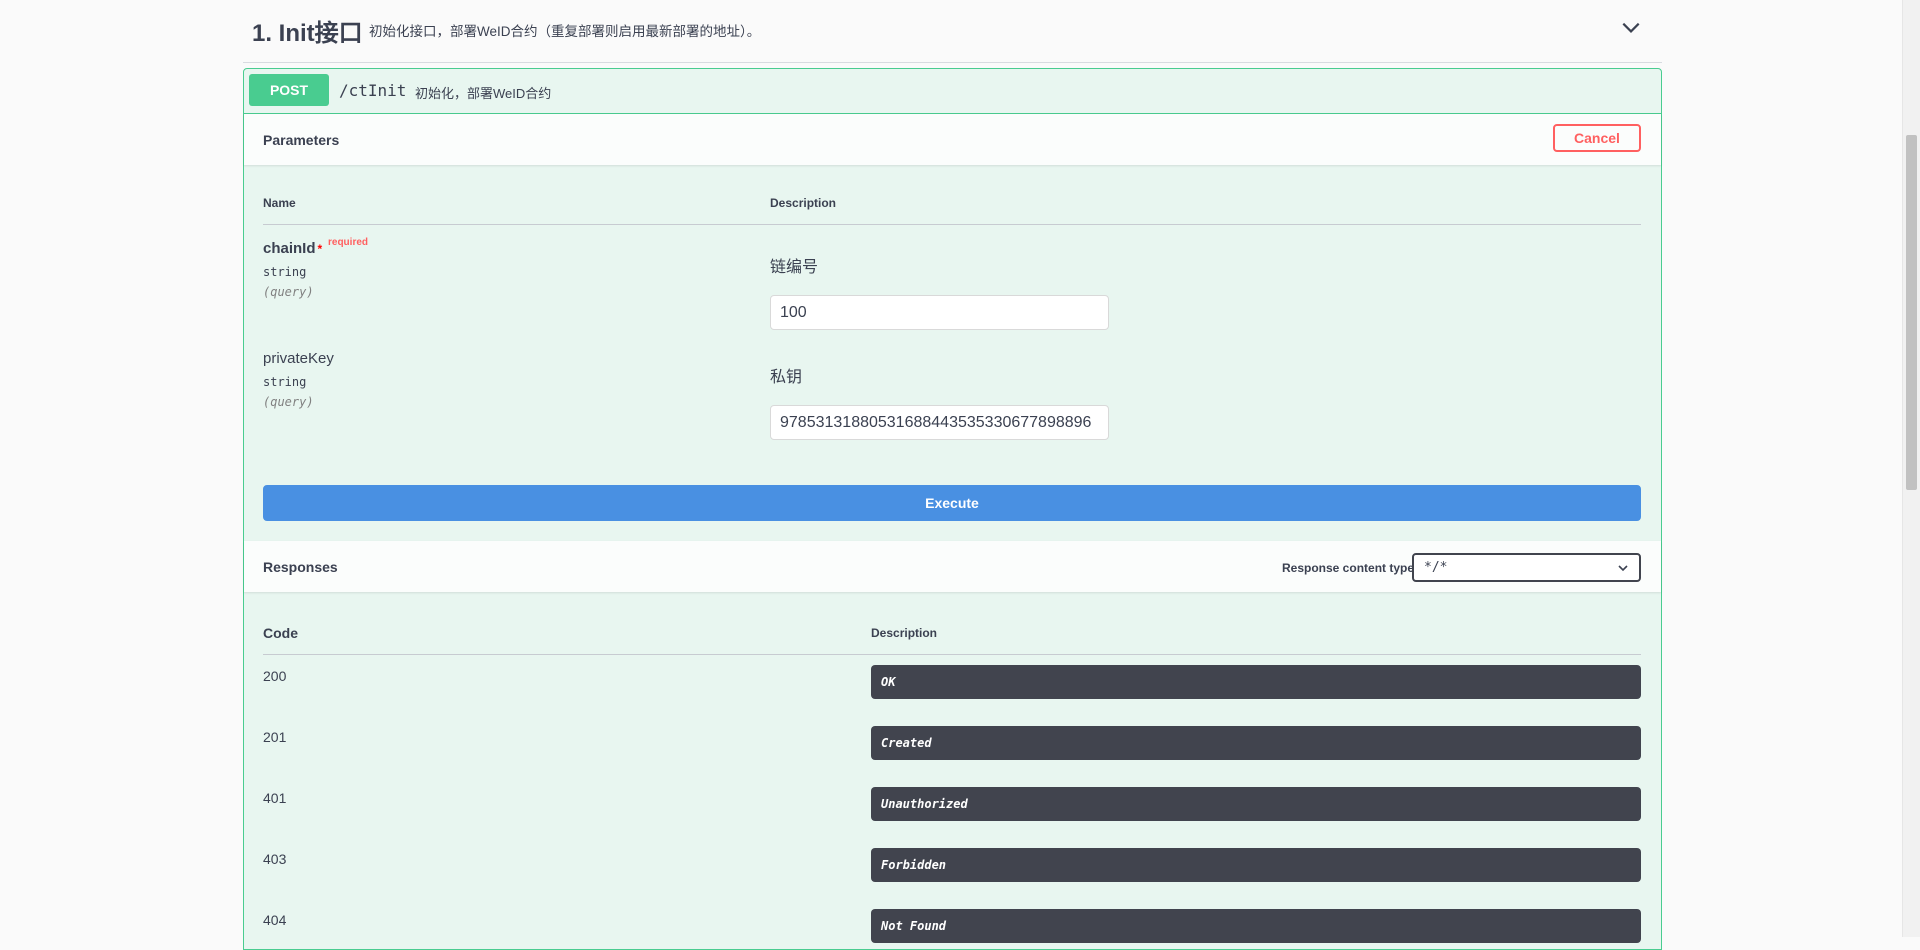 The width and height of the screenshot is (1920, 950). Describe the element at coordinates (1256, 865) in the screenshot. I see `response-description: Forbidden` at that location.